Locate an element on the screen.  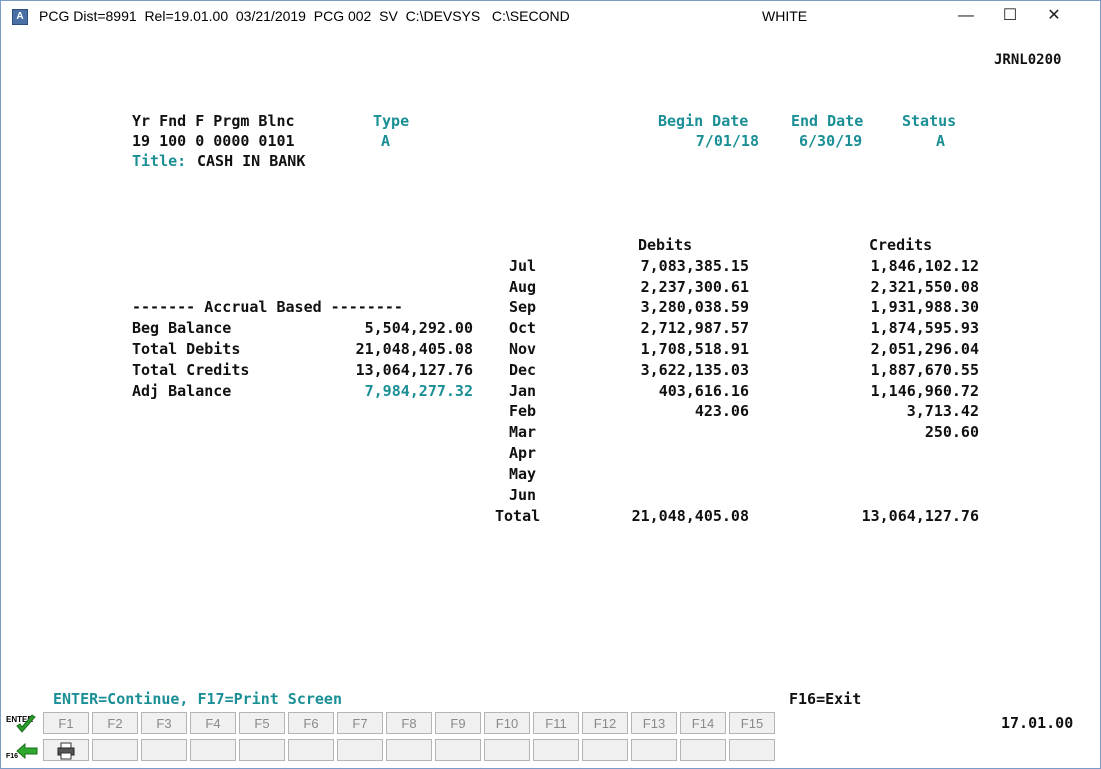
title-label: Title: is located at coordinates (159, 161).